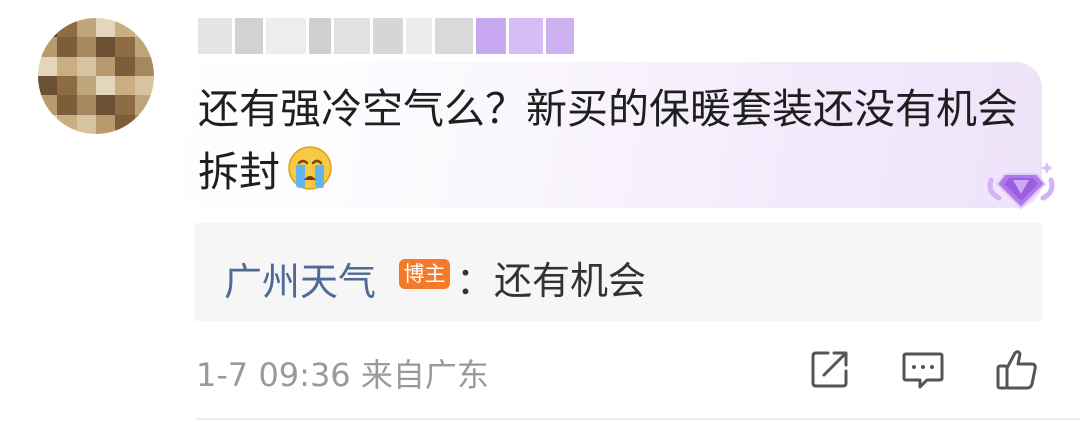  I want to click on reply-text: ：还有机会, so click(551, 281).